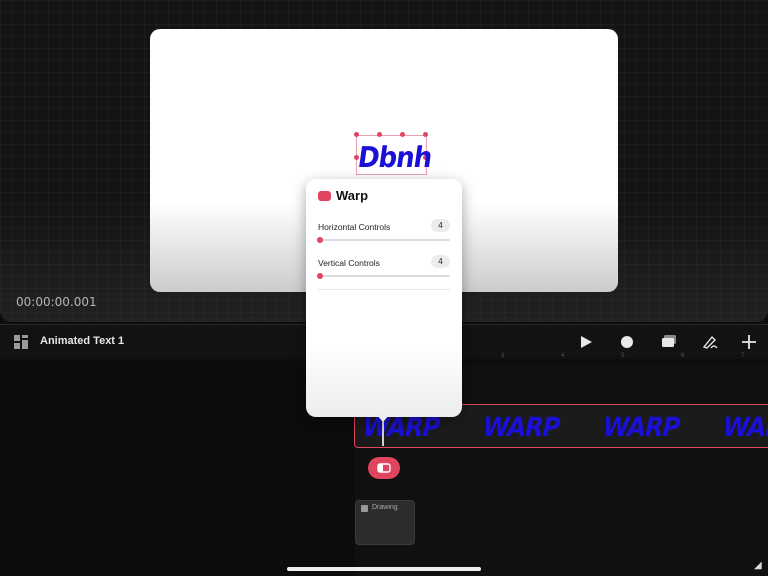 This screenshot has width=768, height=576. What do you see at coordinates (503, 356) in the screenshot?
I see `ruler-tick: 3` at bounding box center [503, 356].